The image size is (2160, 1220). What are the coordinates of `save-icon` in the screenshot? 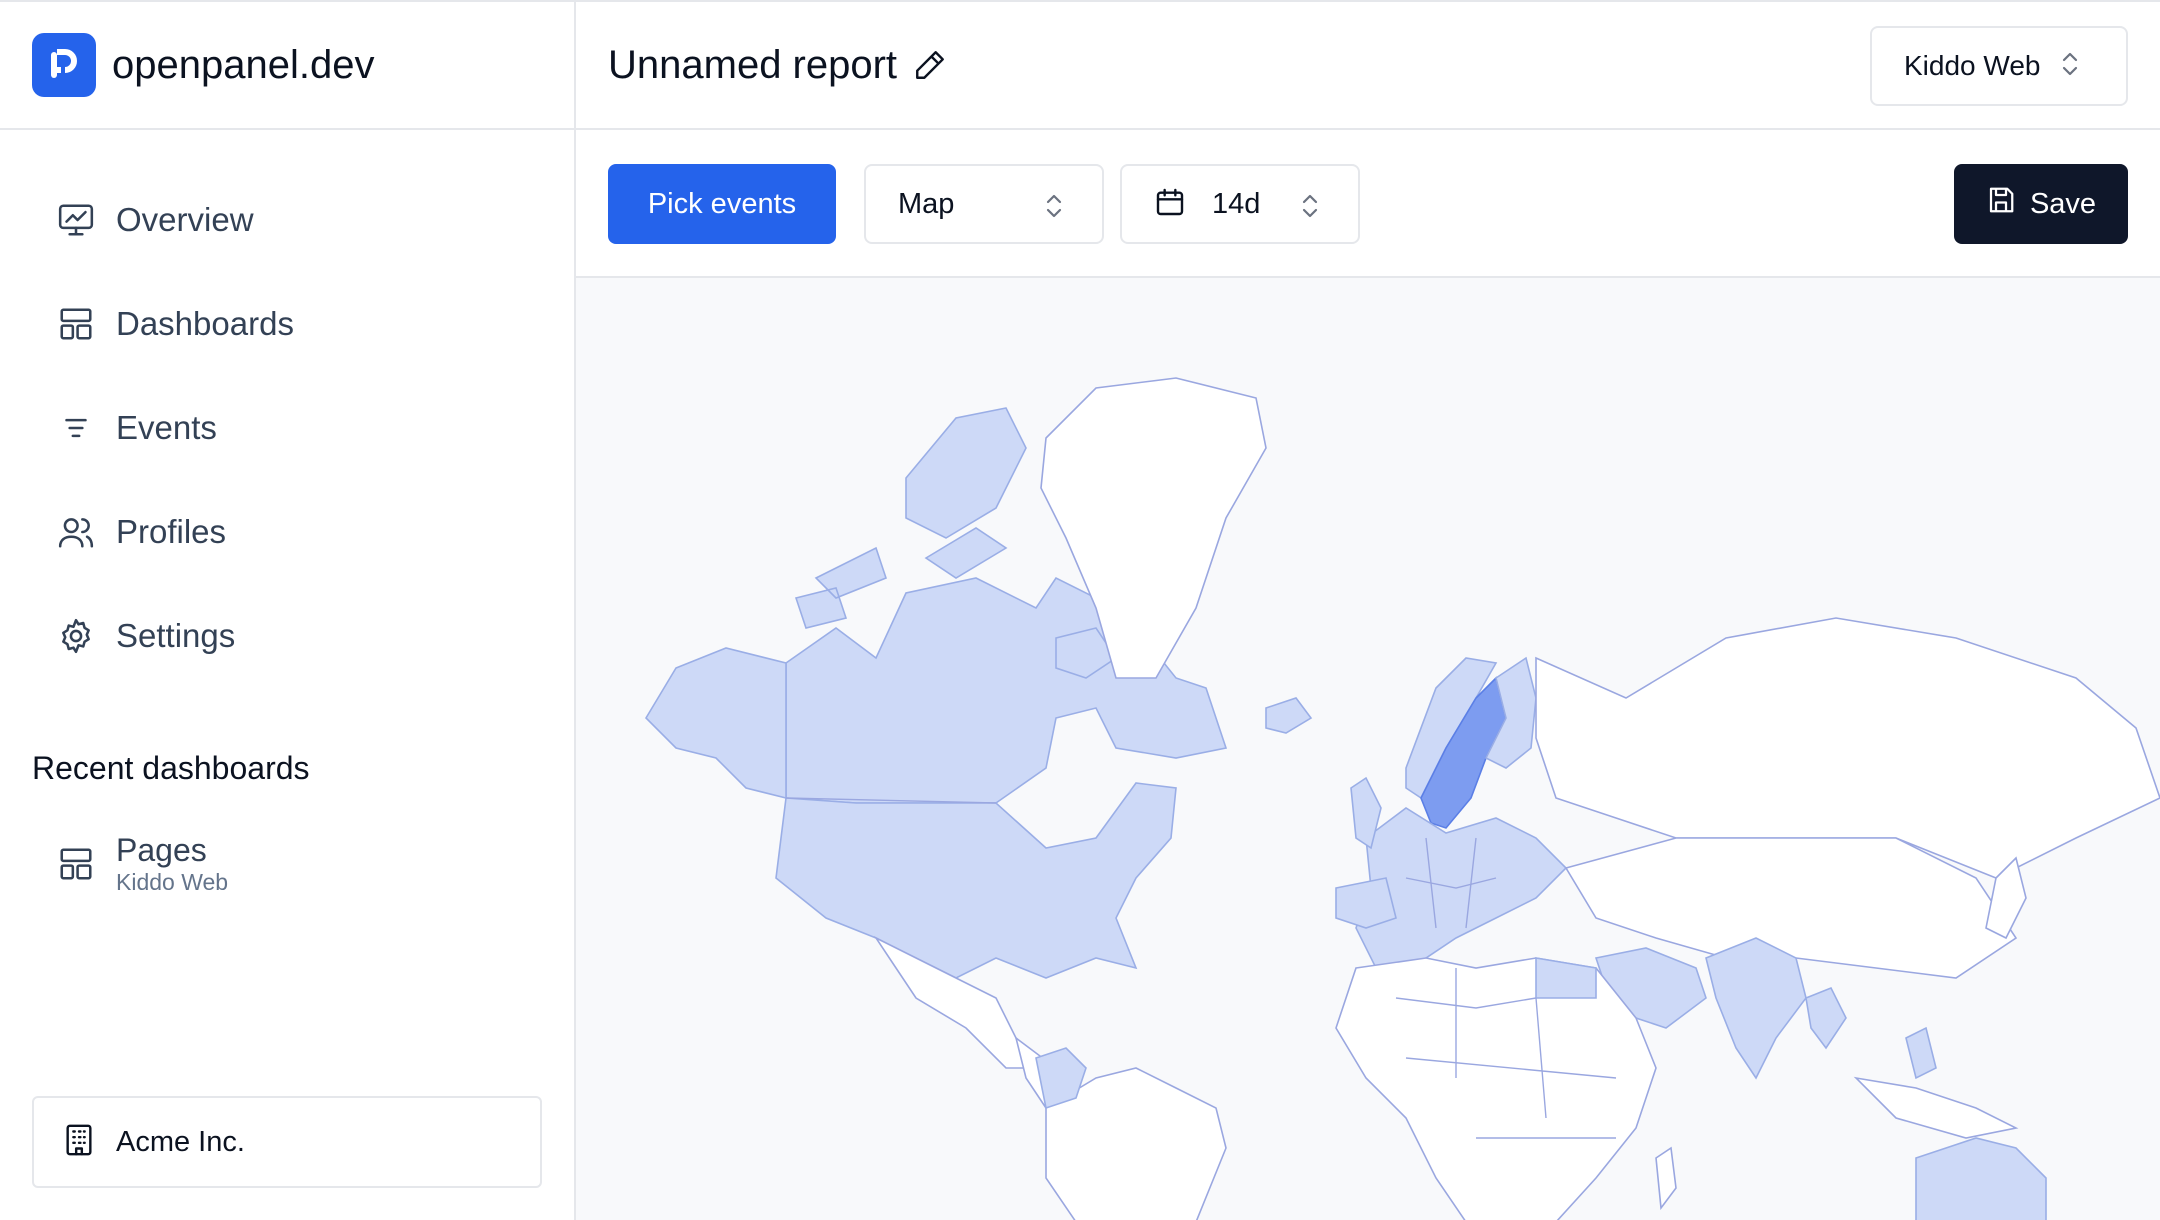 It's located at (2001, 204).